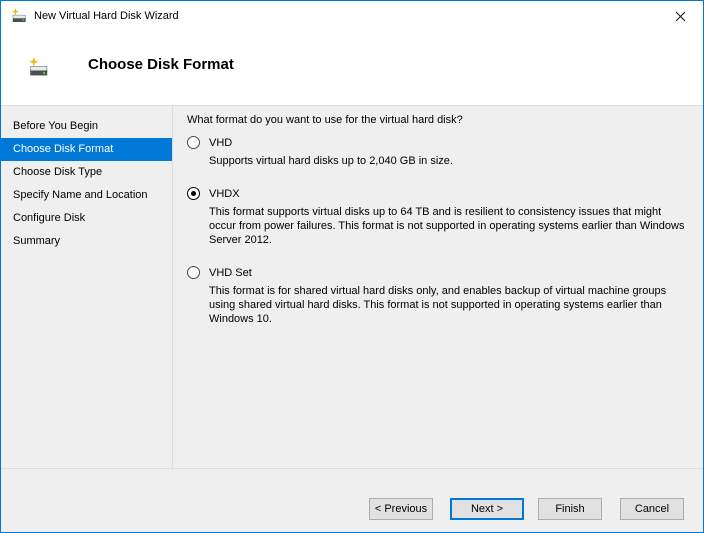  I want to click on radio-label-vhd-set: VHD Set, so click(230, 273).